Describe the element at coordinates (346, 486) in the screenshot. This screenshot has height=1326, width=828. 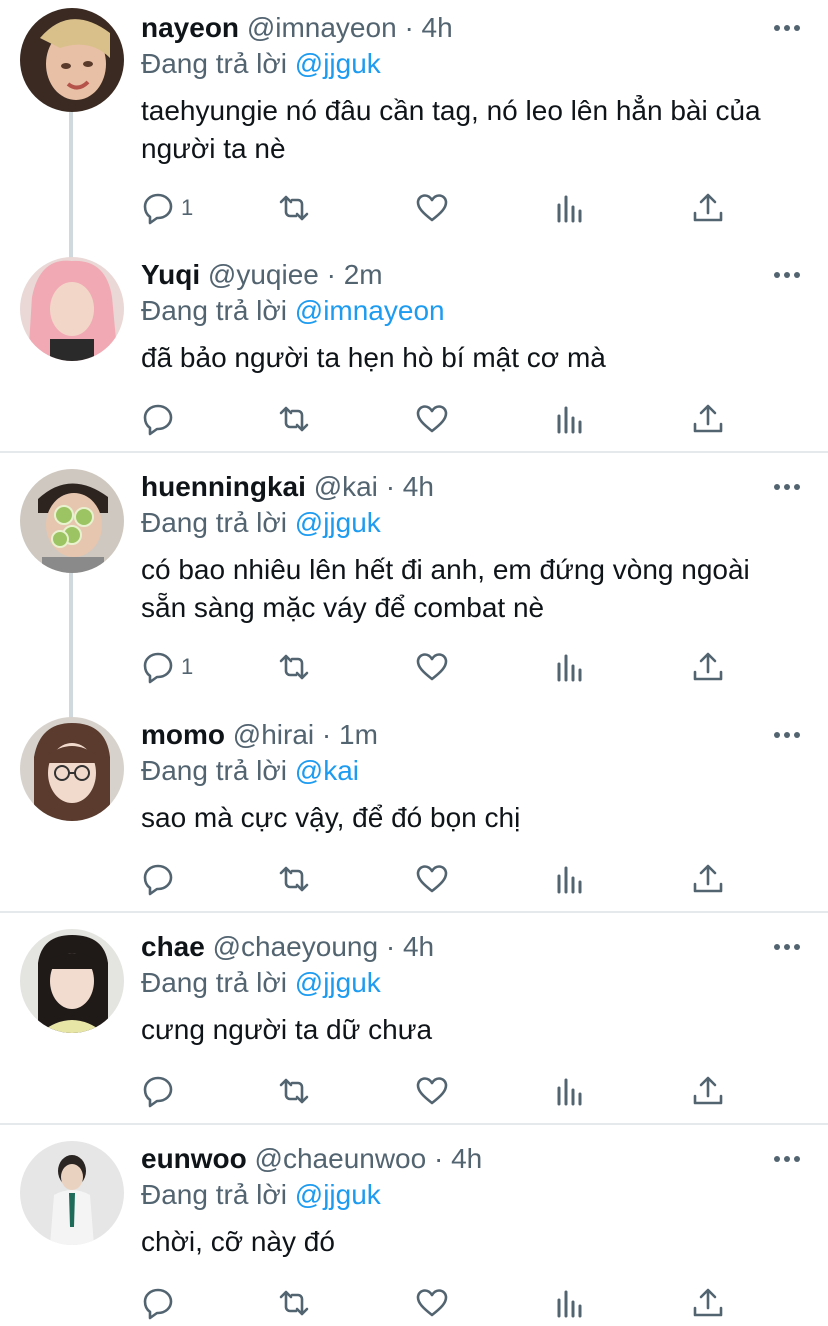
I see `author-handle: @kai` at that location.